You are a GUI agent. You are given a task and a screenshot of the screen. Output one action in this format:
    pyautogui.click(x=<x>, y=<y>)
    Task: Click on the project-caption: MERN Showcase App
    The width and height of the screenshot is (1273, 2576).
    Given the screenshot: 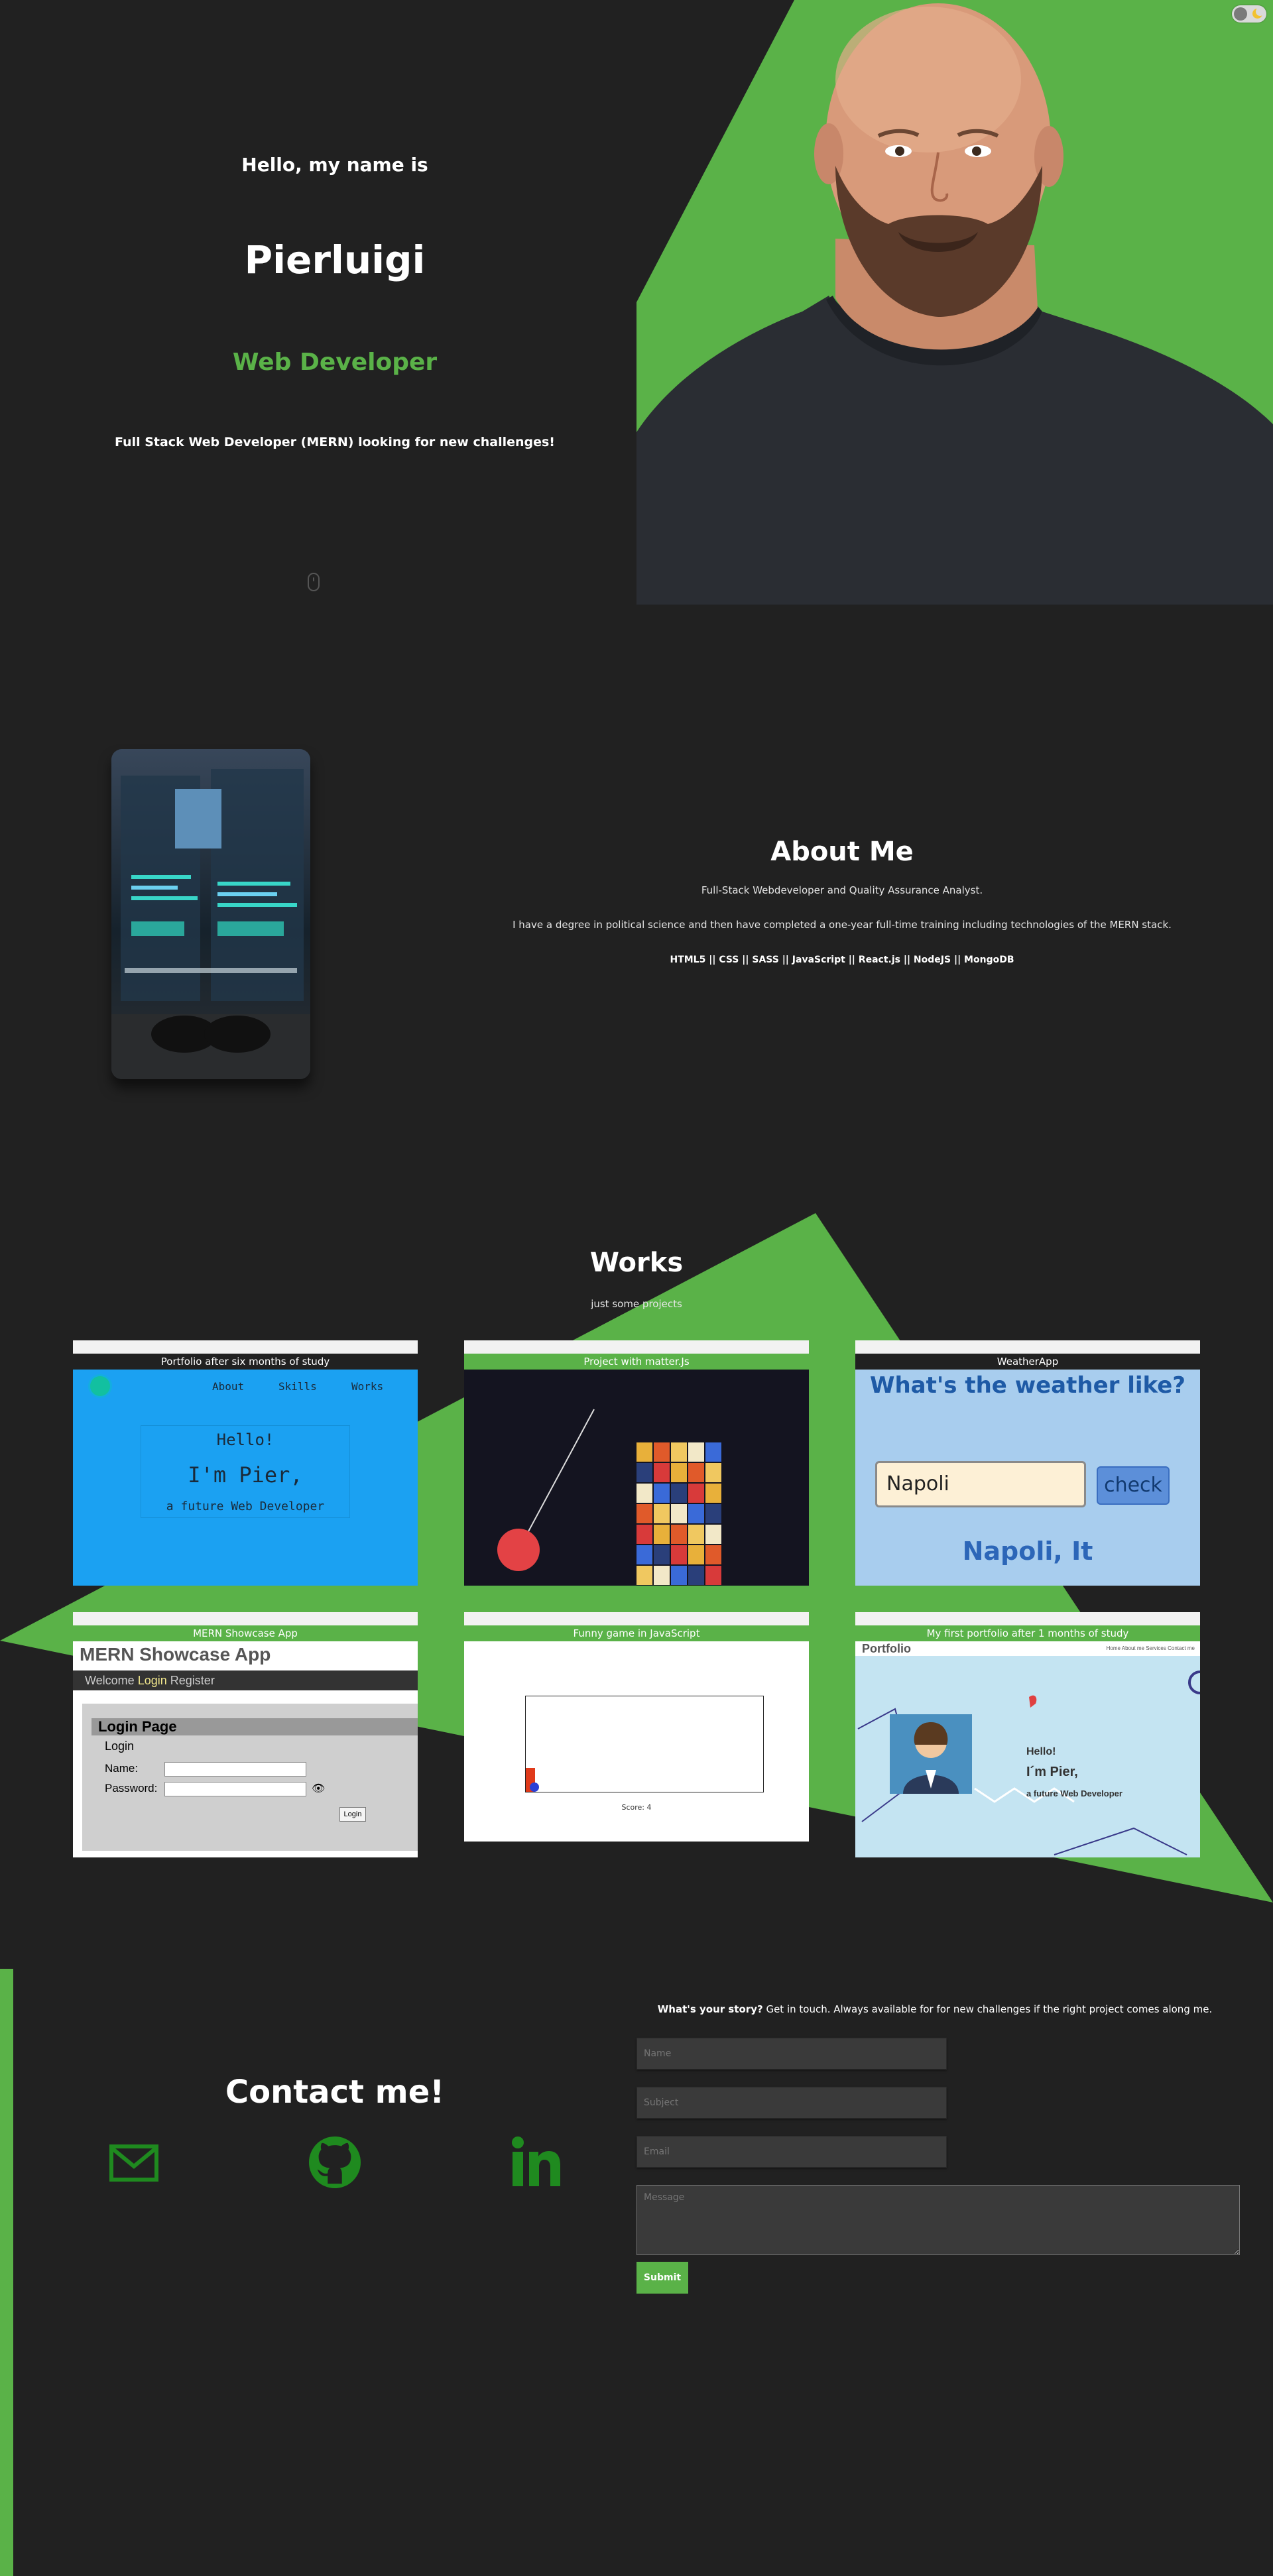 What is the action you would take?
    pyautogui.click(x=245, y=1633)
    